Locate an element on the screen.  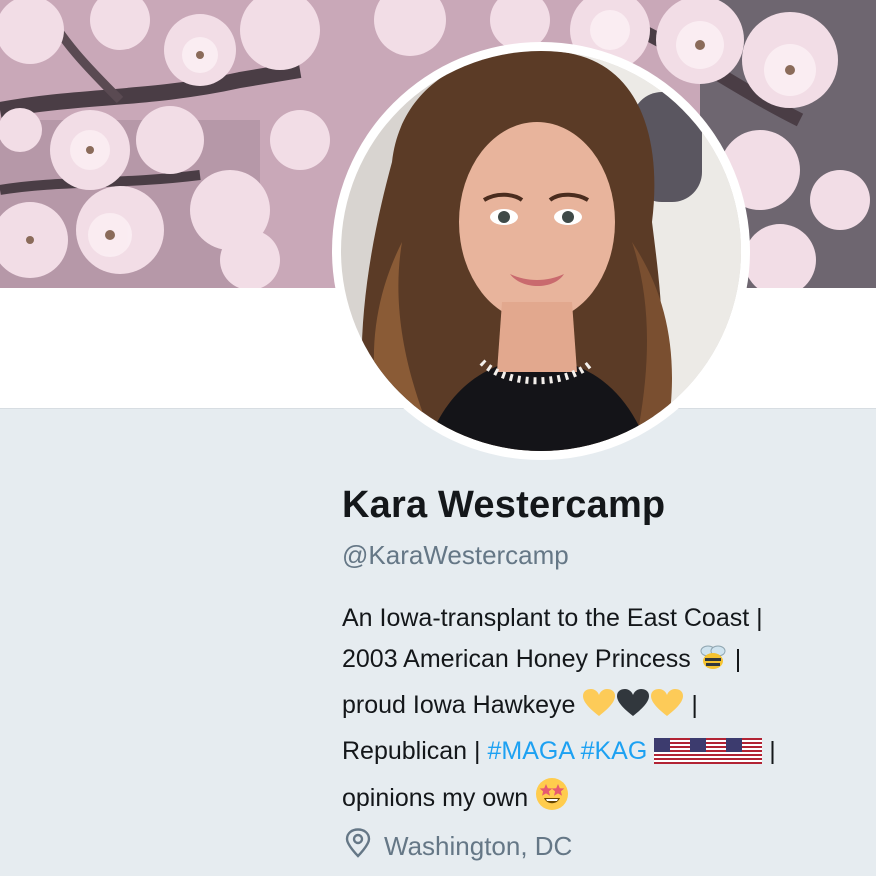
bio-text: opinions my own is located at coordinates (435, 798).